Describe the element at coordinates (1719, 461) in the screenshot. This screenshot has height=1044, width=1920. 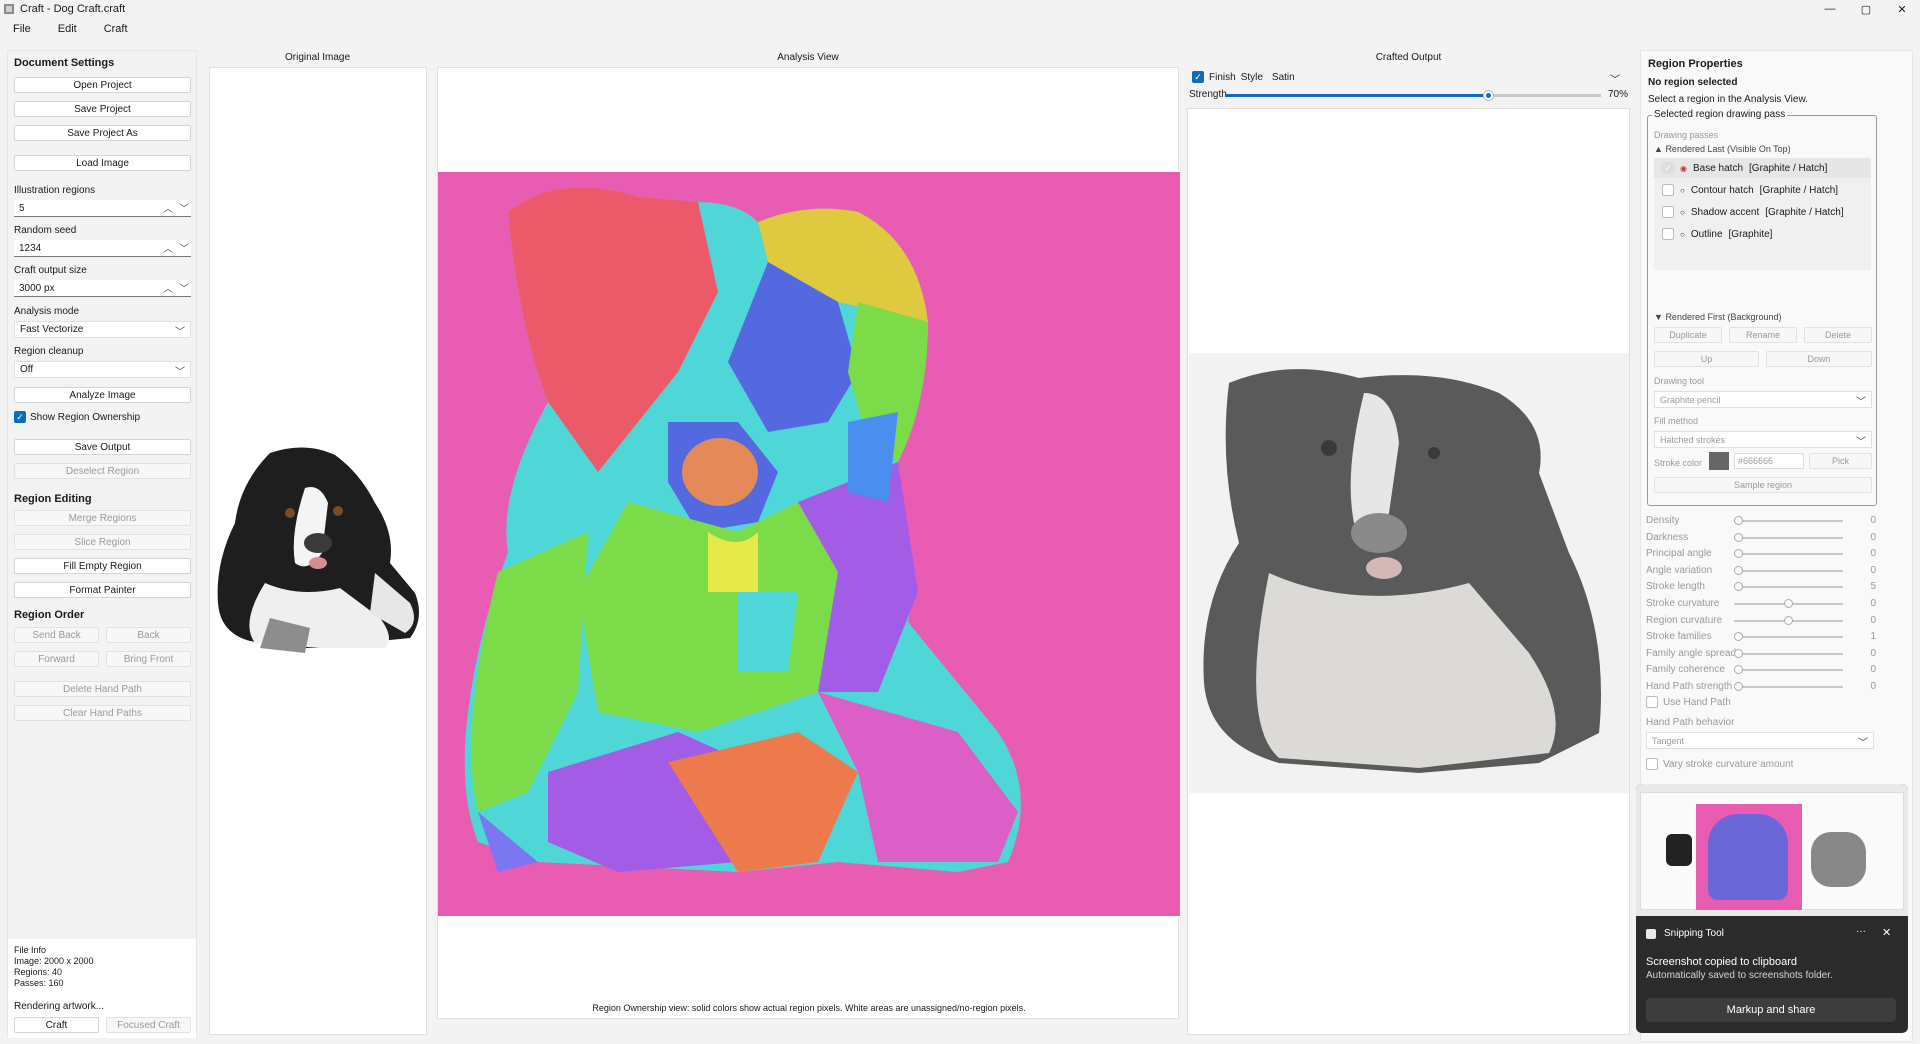
I see `stroke-color-swatch` at that location.